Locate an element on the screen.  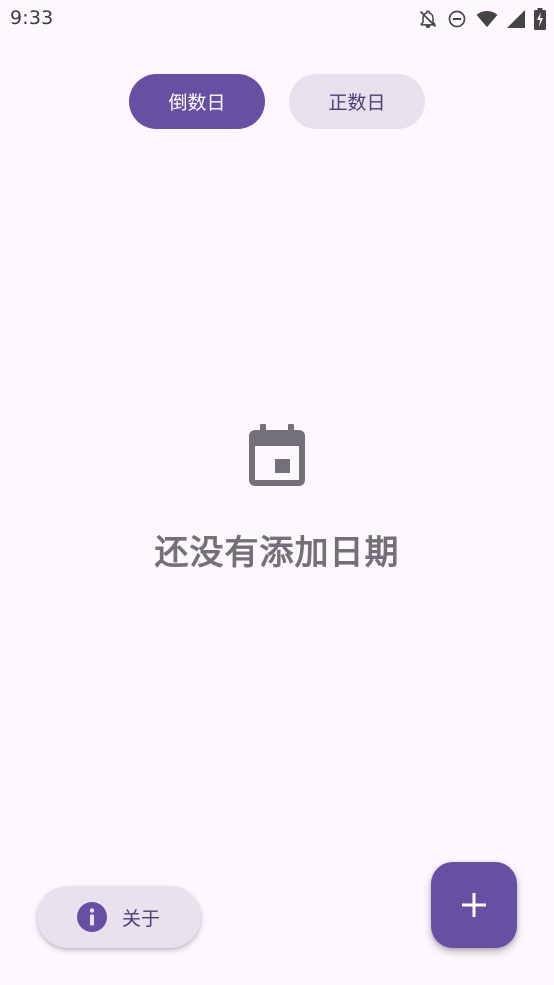
empty-state-message: 还没有添加日期 is located at coordinates (277, 553).